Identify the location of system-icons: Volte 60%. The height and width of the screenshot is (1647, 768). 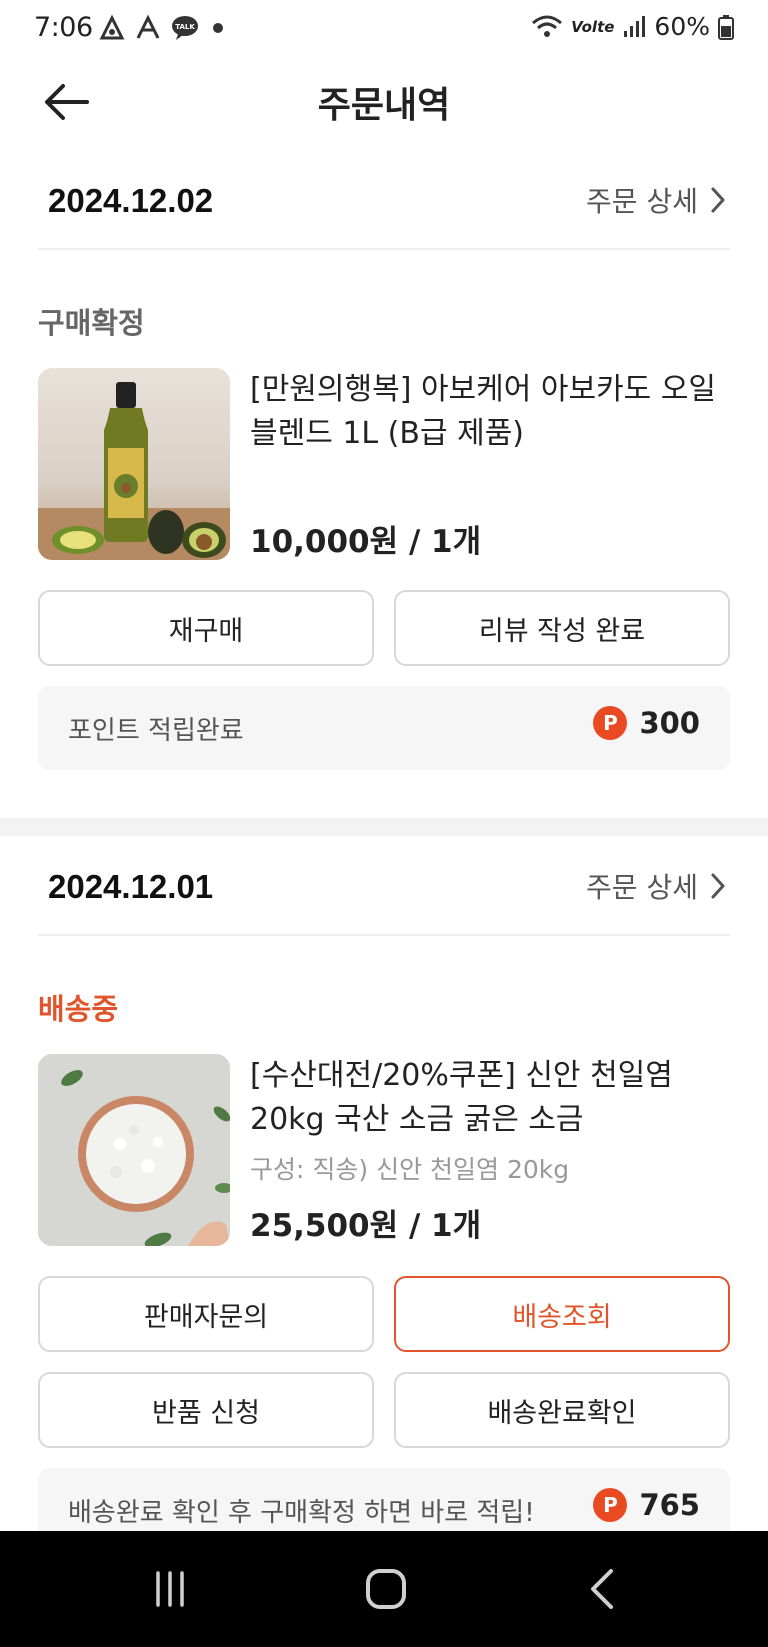
(632, 26).